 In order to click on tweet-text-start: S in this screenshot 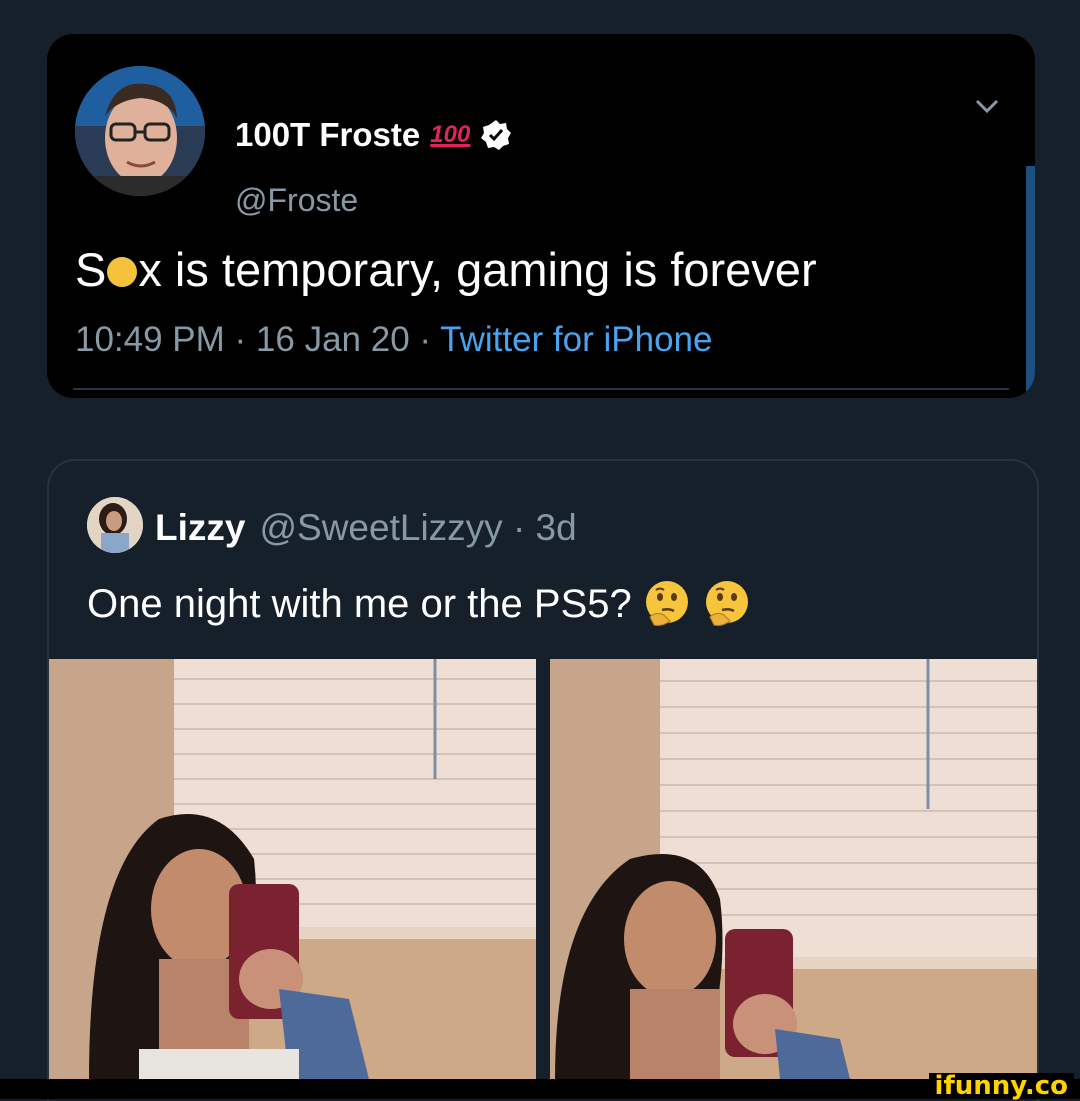, I will do `click(91, 269)`.